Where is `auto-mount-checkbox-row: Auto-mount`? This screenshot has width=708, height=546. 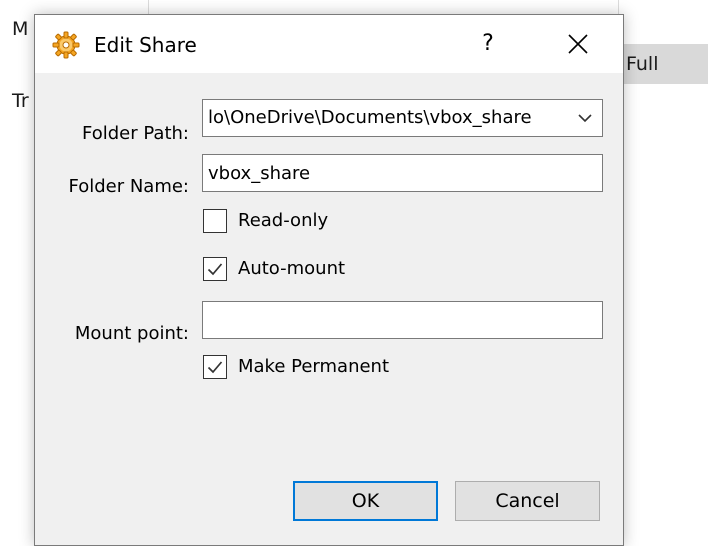 auto-mount-checkbox-row: Auto-mount is located at coordinates (274, 269).